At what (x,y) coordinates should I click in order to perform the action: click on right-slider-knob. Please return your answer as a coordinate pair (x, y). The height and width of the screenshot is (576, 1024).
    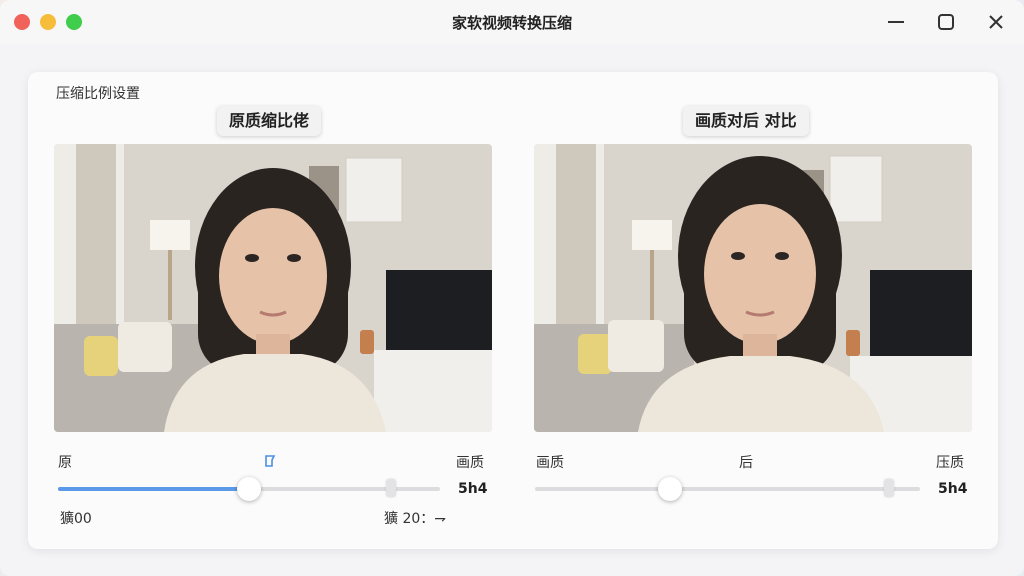
    Looking at the image, I should click on (669, 489).